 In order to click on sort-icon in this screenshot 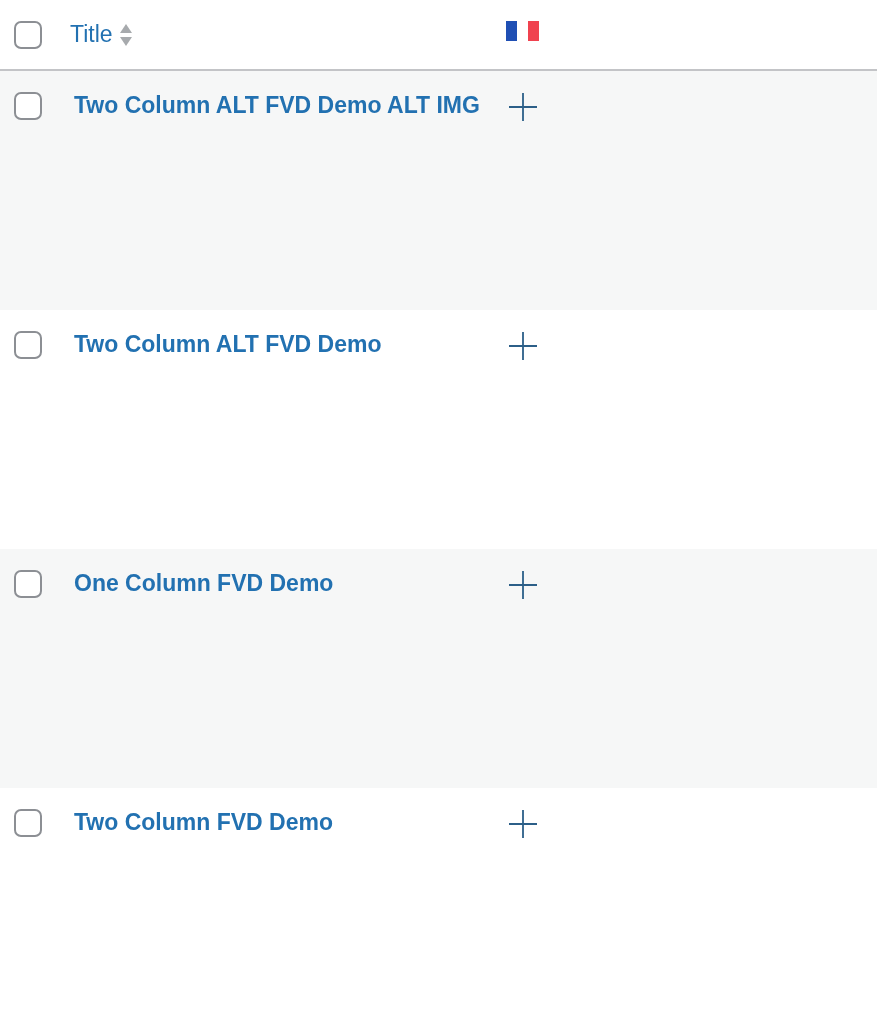, I will do `click(125, 34)`.